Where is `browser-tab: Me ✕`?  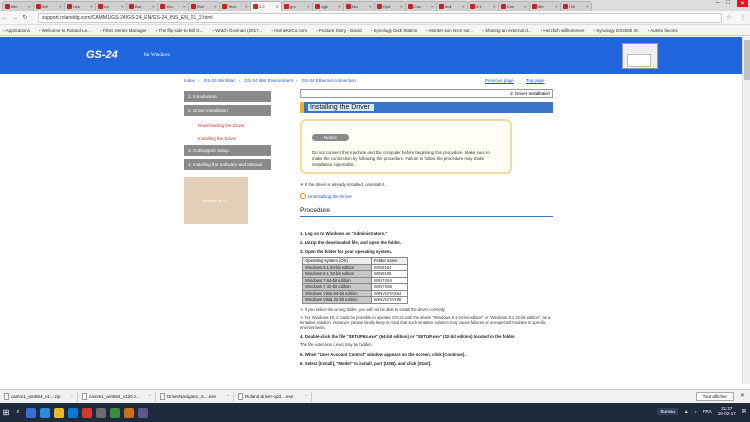 browser-tab: Me ✕ is located at coordinates (545, 6).